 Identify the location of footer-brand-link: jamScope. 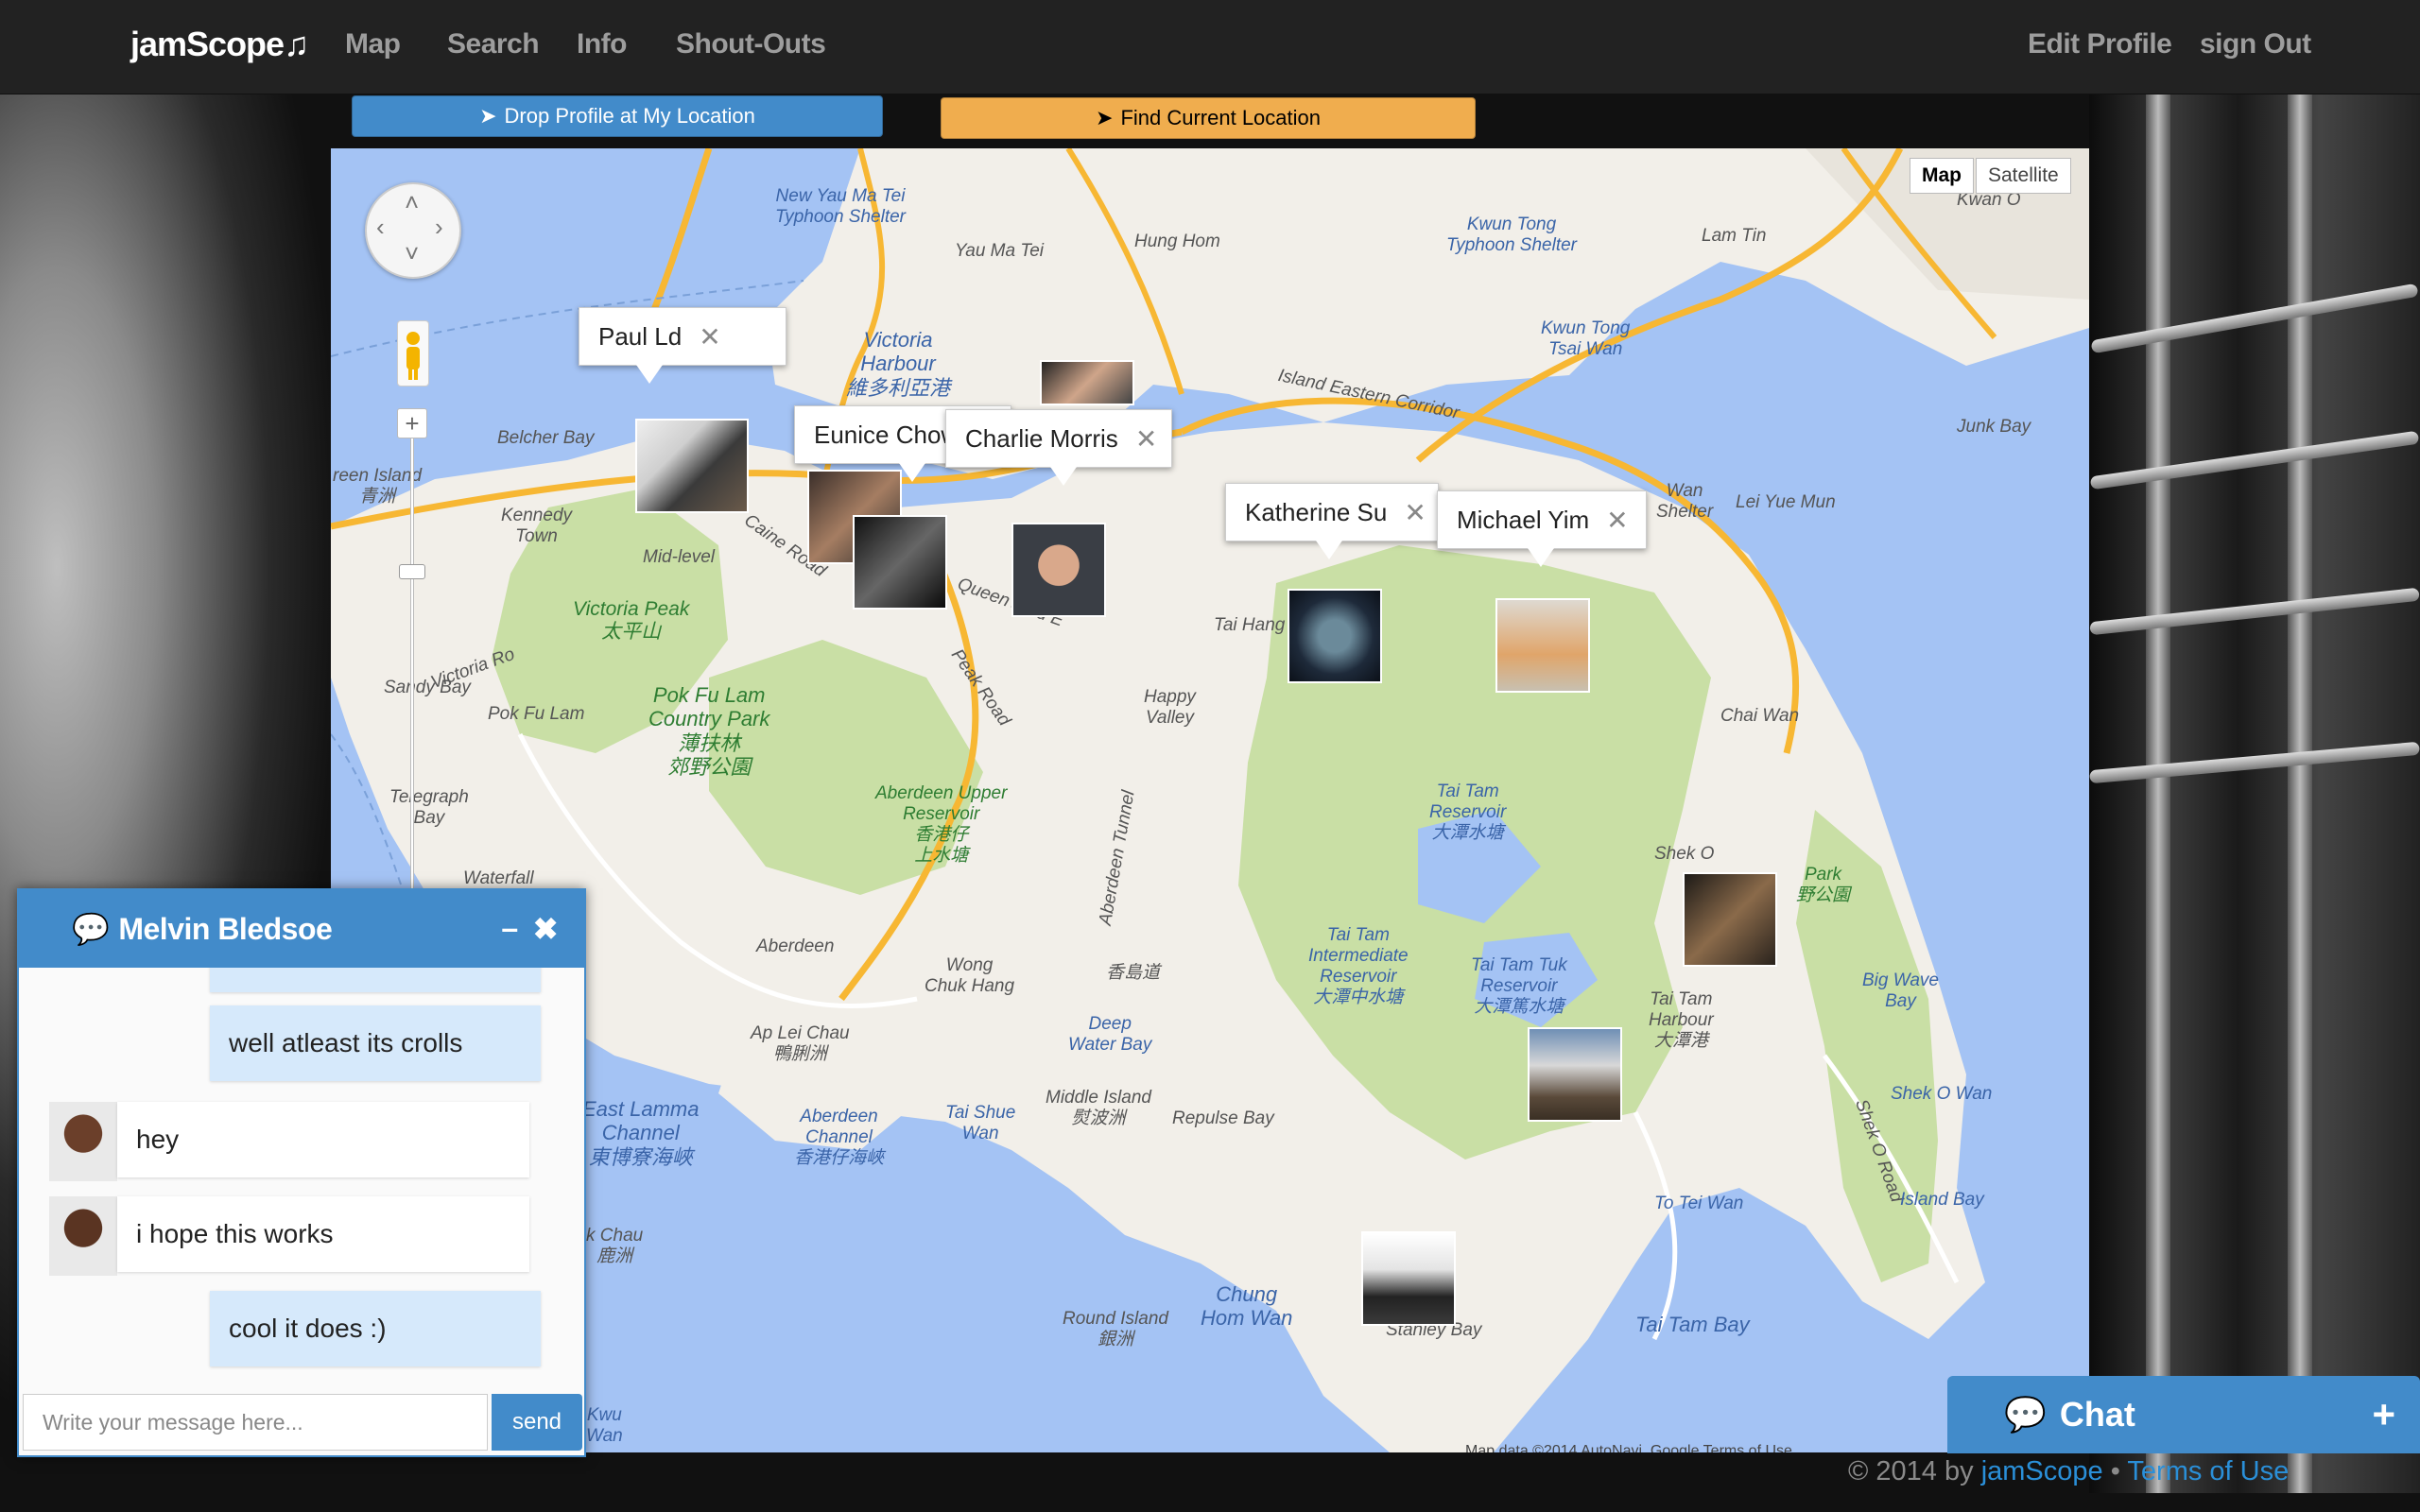
(2042, 1471).